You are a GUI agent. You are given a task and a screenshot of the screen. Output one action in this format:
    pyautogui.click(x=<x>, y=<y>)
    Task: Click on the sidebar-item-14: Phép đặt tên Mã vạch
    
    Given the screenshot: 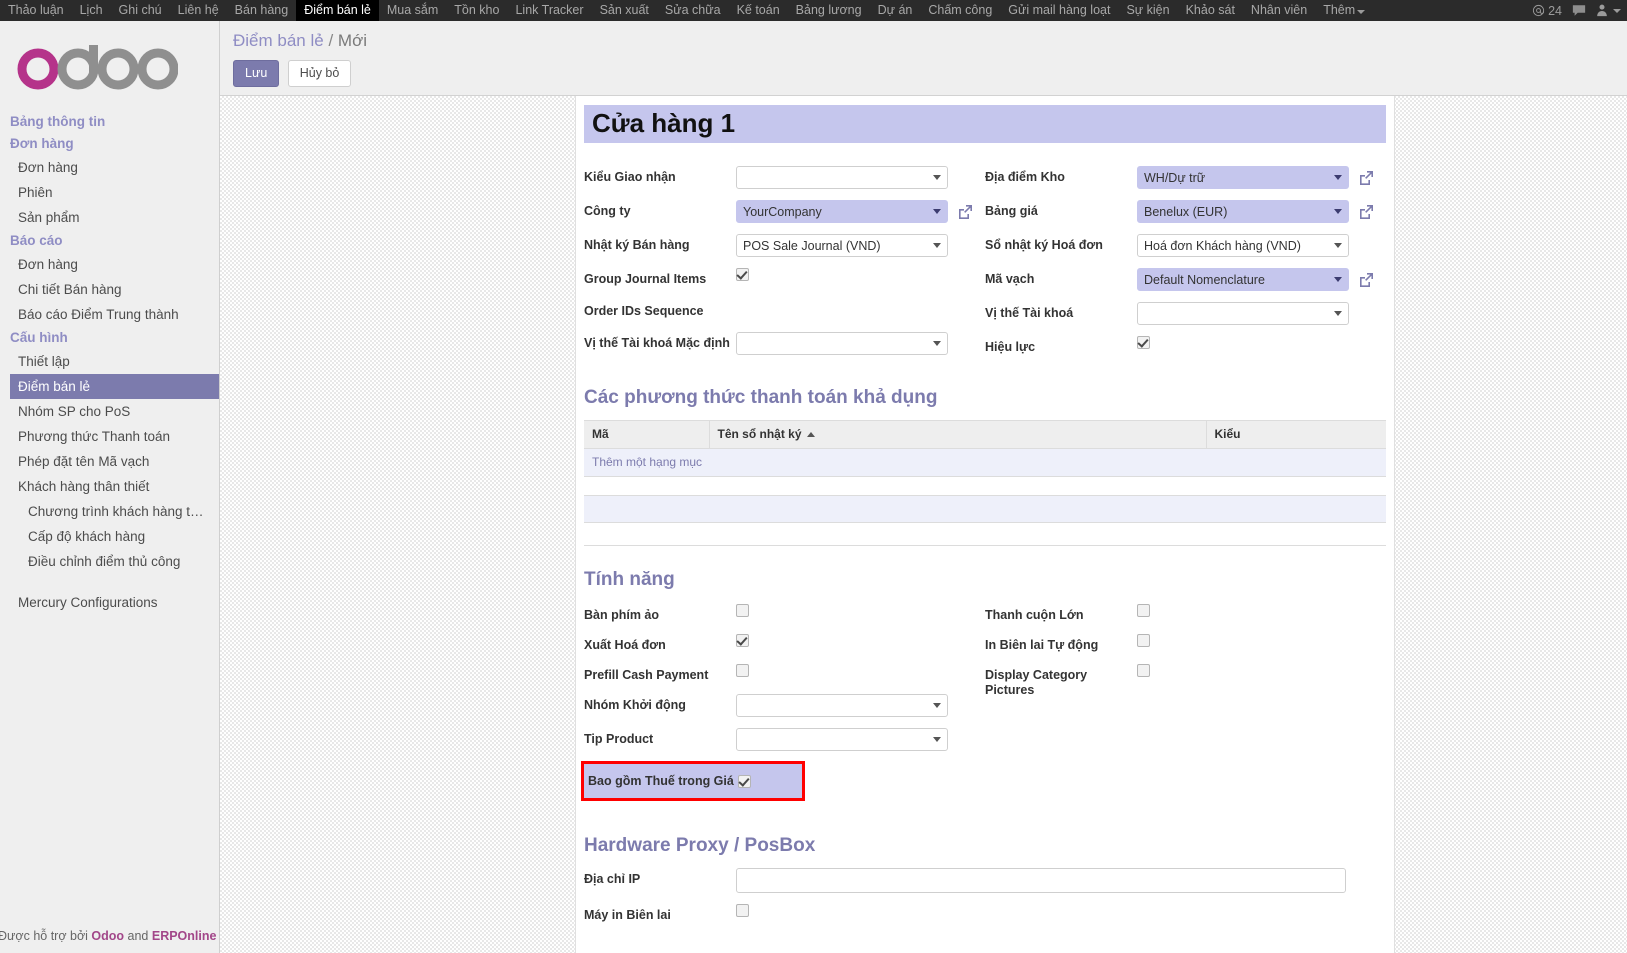 What is the action you would take?
    pyautogui.click(x=114, y=461)
    